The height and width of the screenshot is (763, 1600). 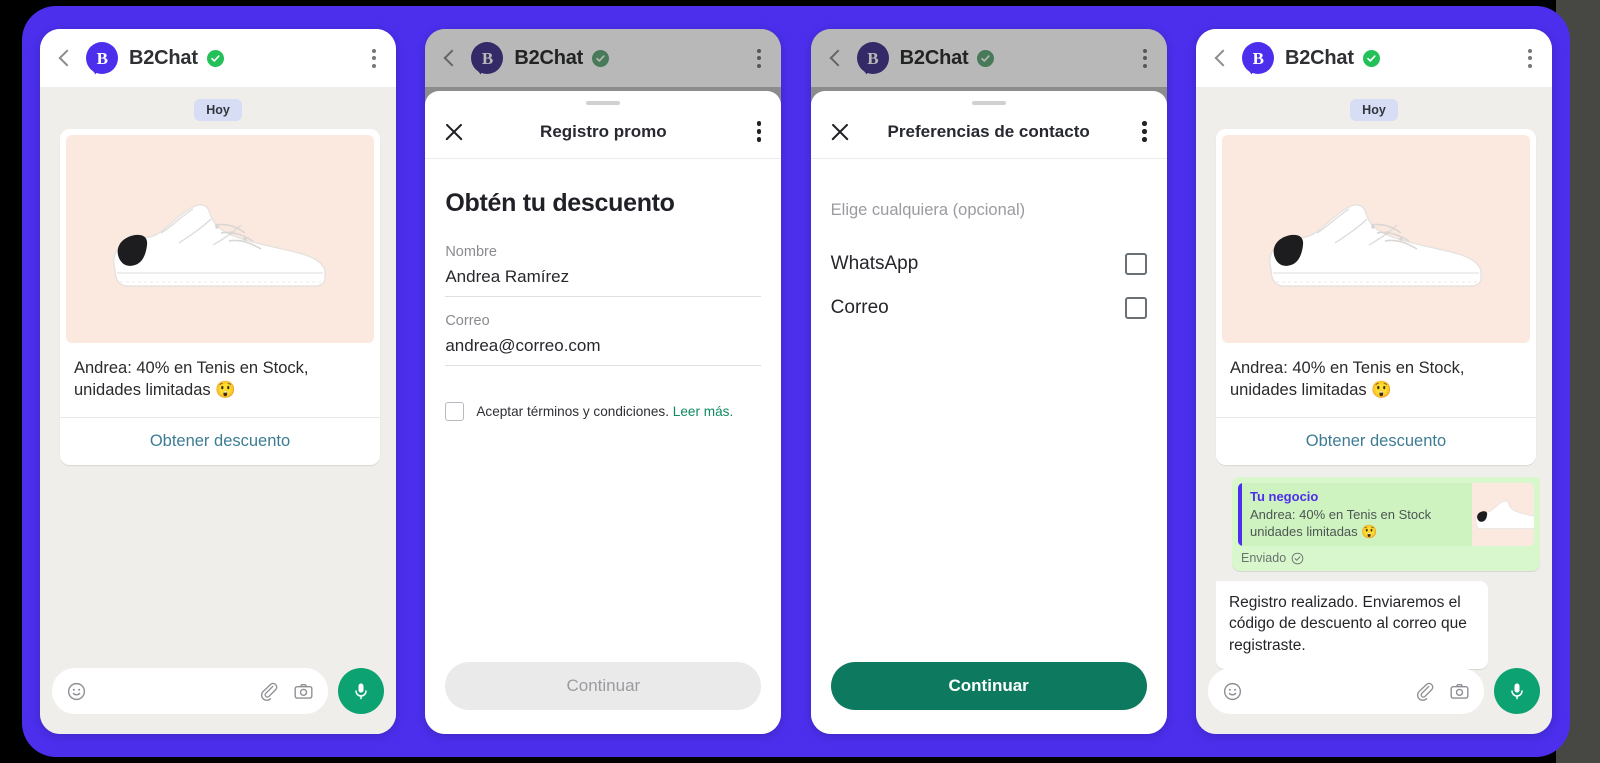 I want to click on correo-input: andrea@correo.com, so click(x=603, y=351).